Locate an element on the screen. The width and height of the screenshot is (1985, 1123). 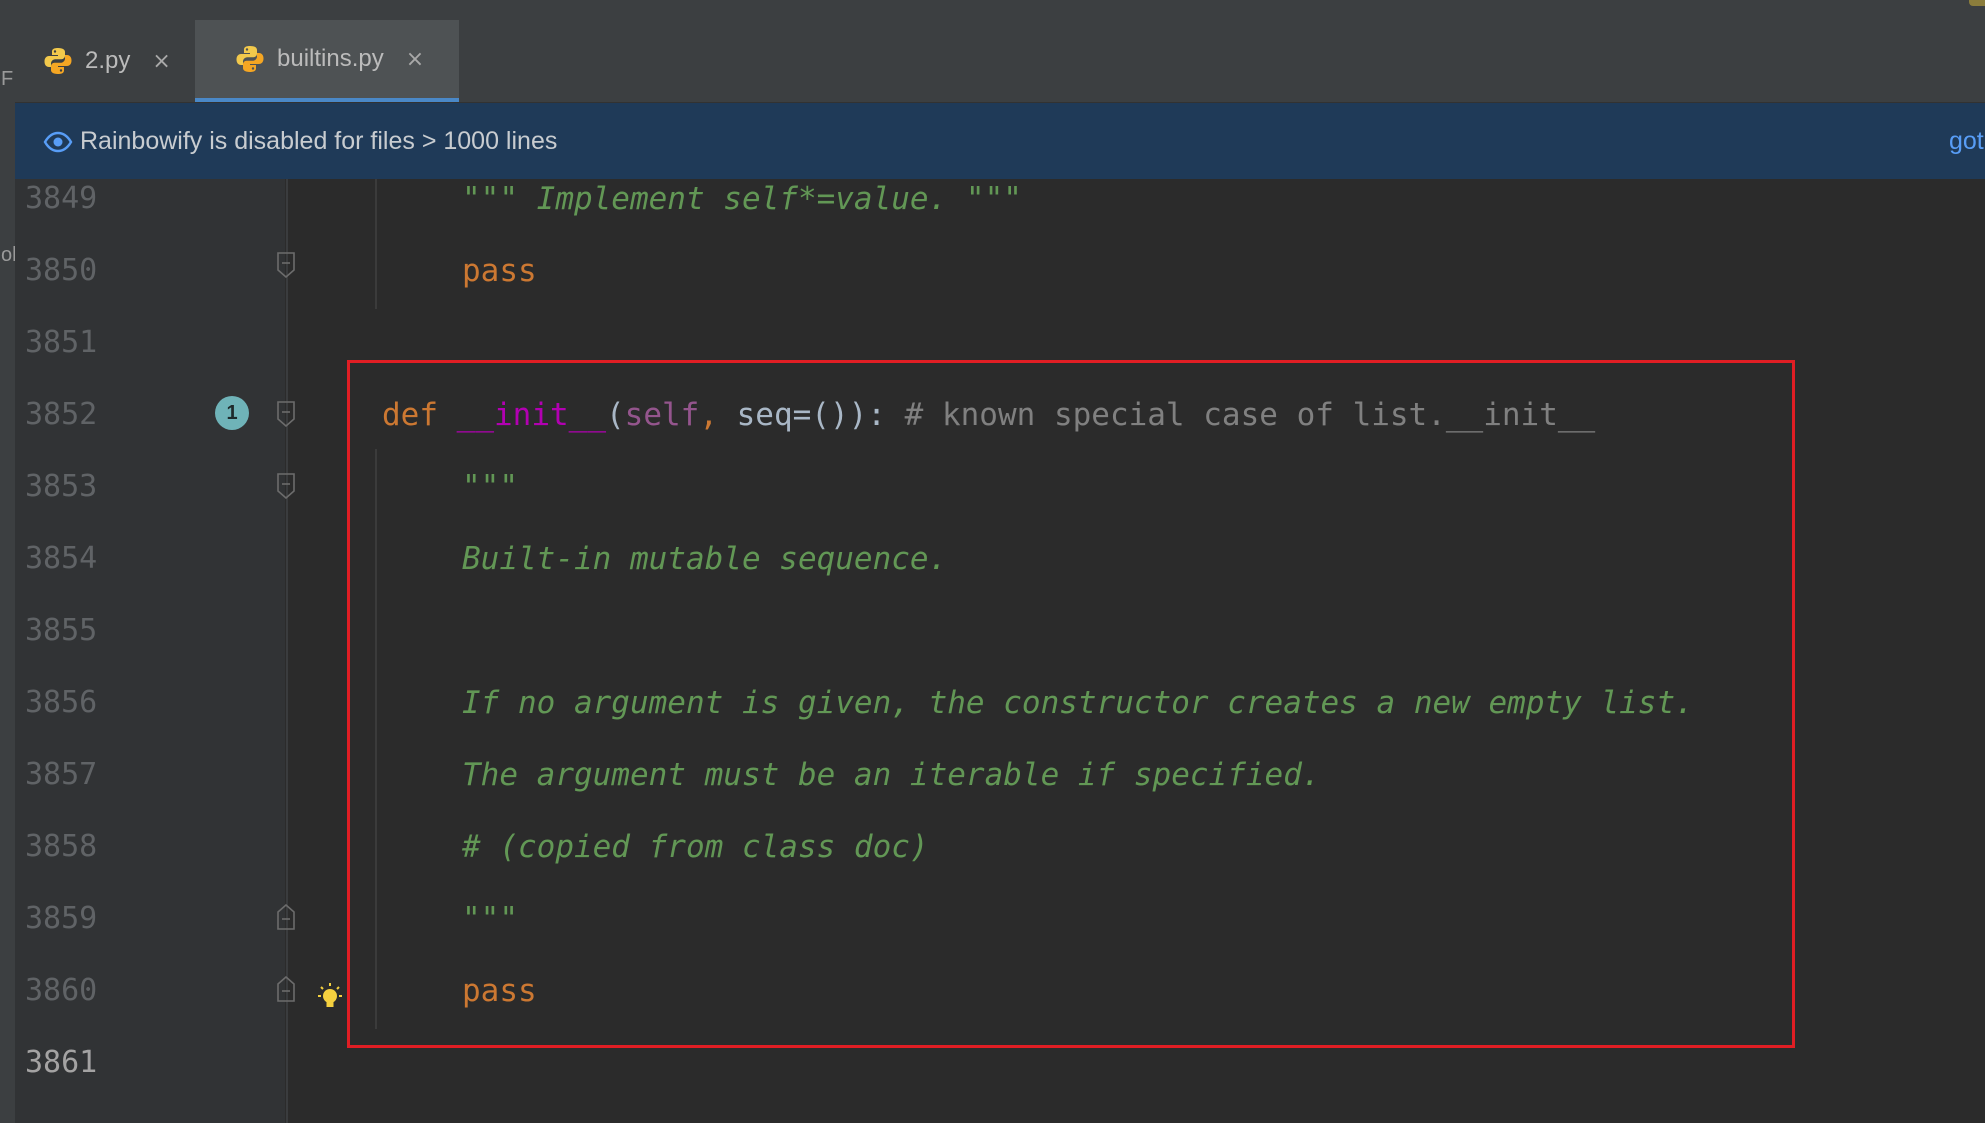
indent-guide is located at coordinates (376, 244).